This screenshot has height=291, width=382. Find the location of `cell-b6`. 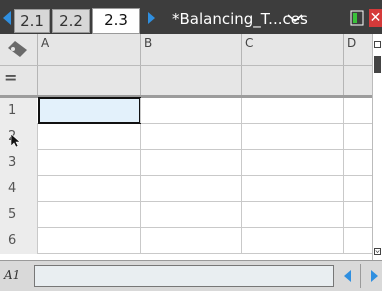

cell-b6 is located at coordinates (190, 240).